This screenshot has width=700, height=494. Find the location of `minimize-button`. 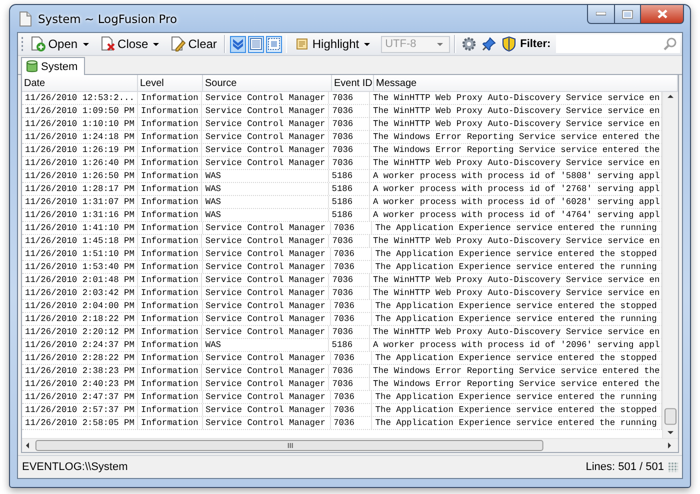

minimize-button is located at coordinates (601, 14).